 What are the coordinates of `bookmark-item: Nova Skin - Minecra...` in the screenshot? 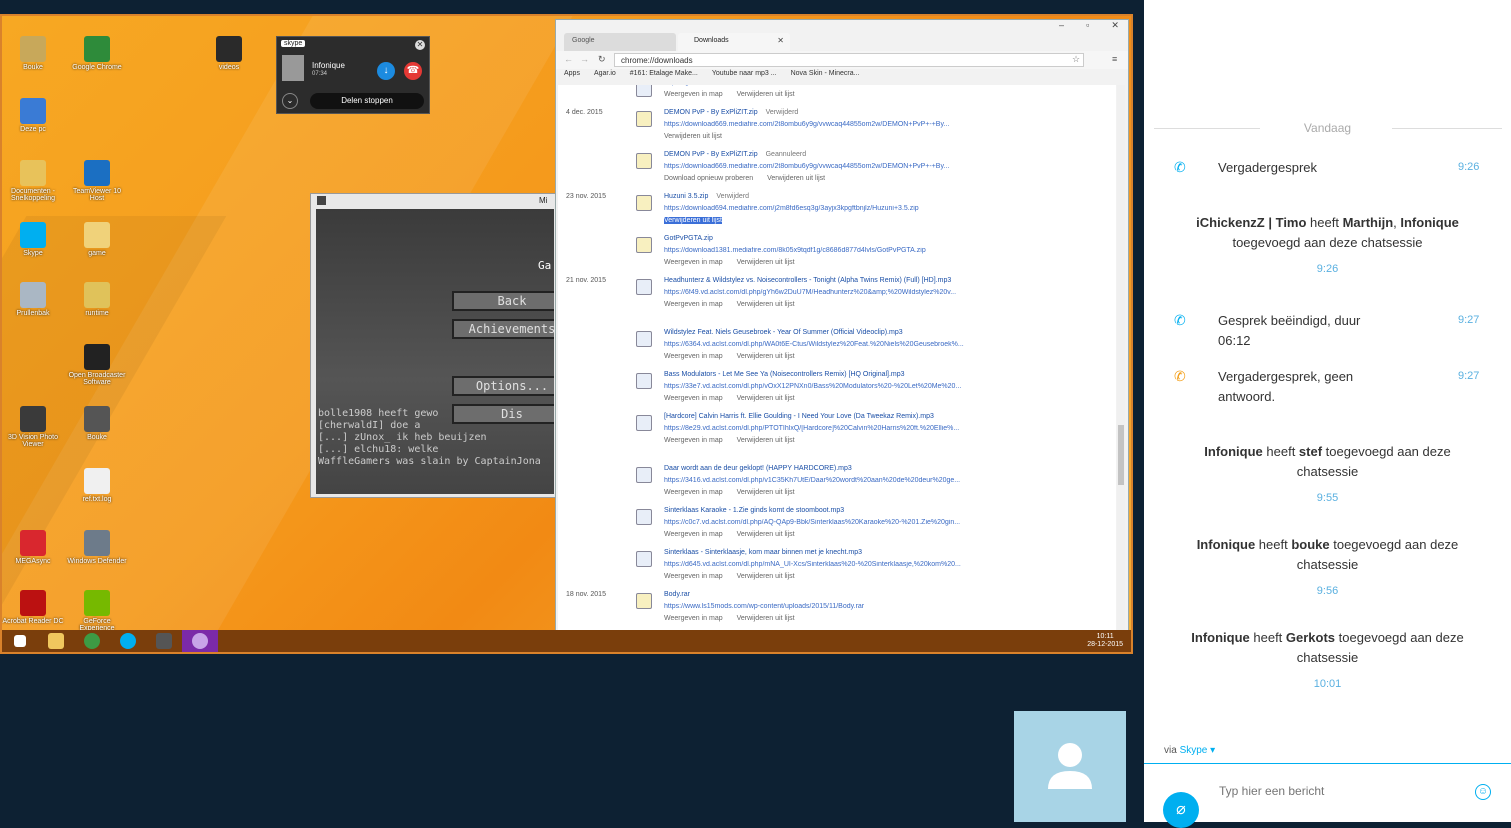 It's located at (825, 73).